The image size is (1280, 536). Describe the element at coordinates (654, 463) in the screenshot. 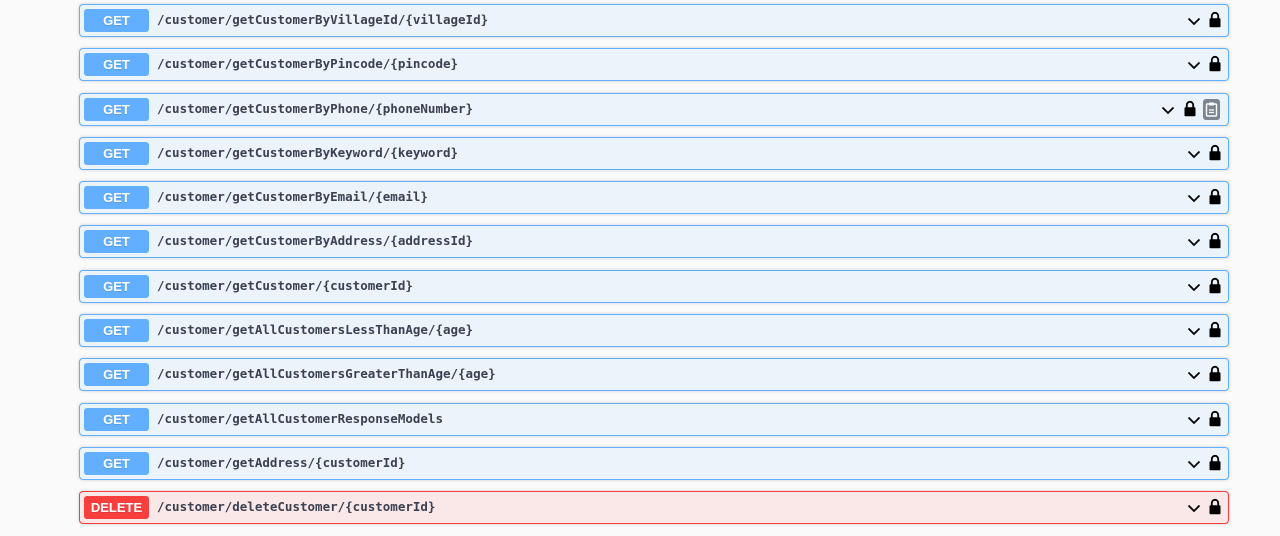

I see `operation-get-address: GET /customer/getAddress/{customerId}` at that location.